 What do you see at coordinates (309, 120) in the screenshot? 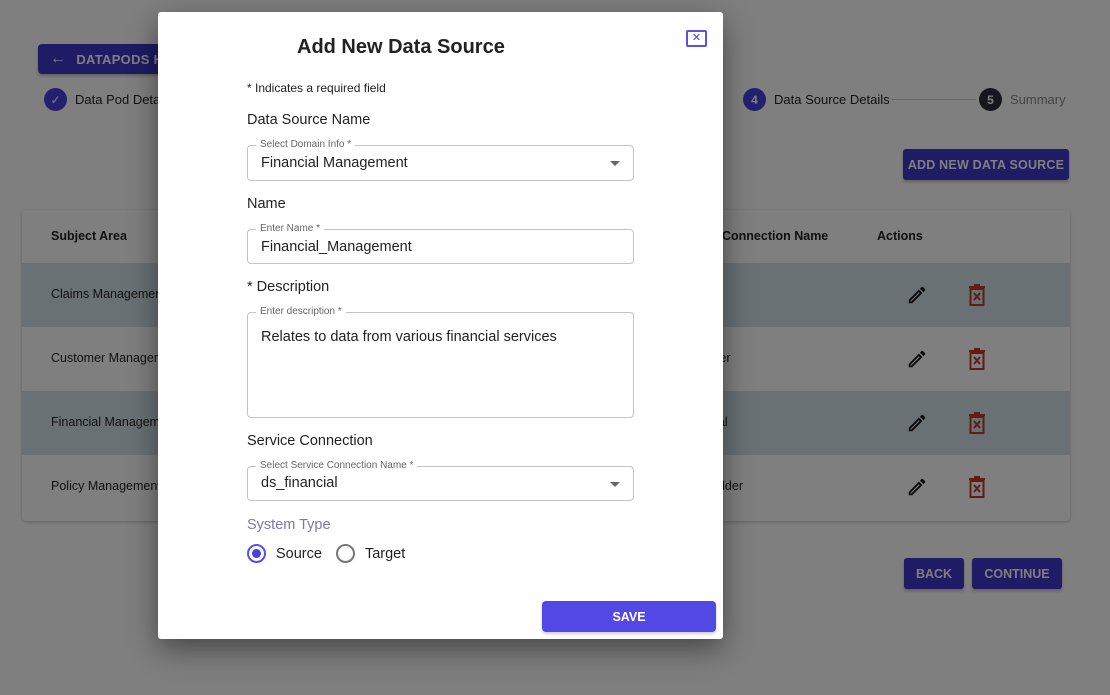
I see `data-source-name-label: Data Source Name` at bounding box center [309, 120].